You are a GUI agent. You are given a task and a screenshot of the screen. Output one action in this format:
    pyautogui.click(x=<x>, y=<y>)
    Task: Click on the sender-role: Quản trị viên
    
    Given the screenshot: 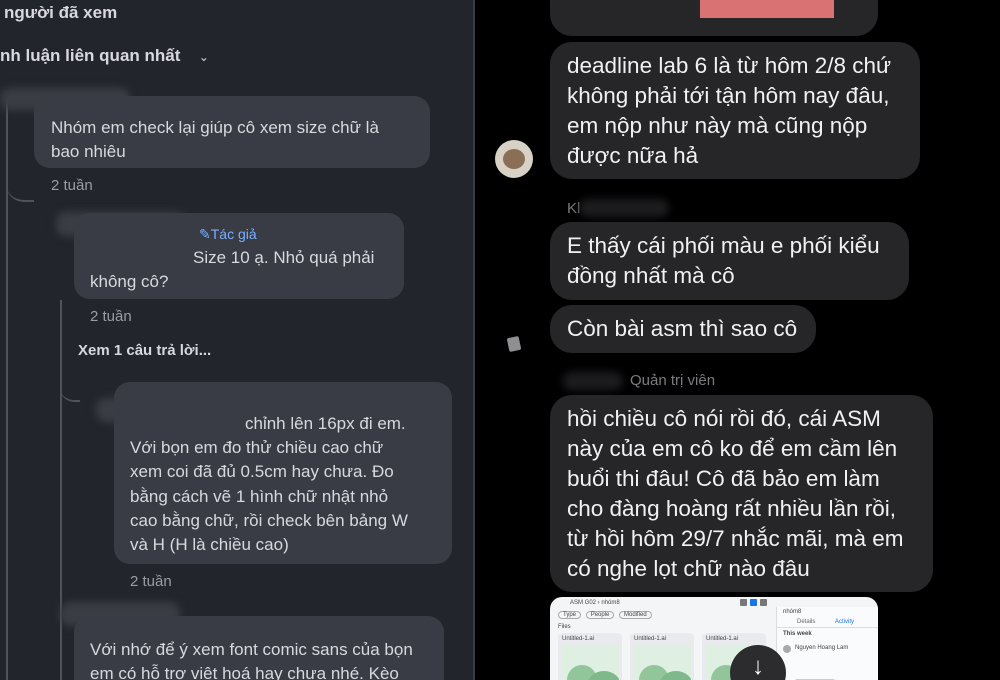 What is the action you would take?
    pyautogui.click(x=673, y=380)
    